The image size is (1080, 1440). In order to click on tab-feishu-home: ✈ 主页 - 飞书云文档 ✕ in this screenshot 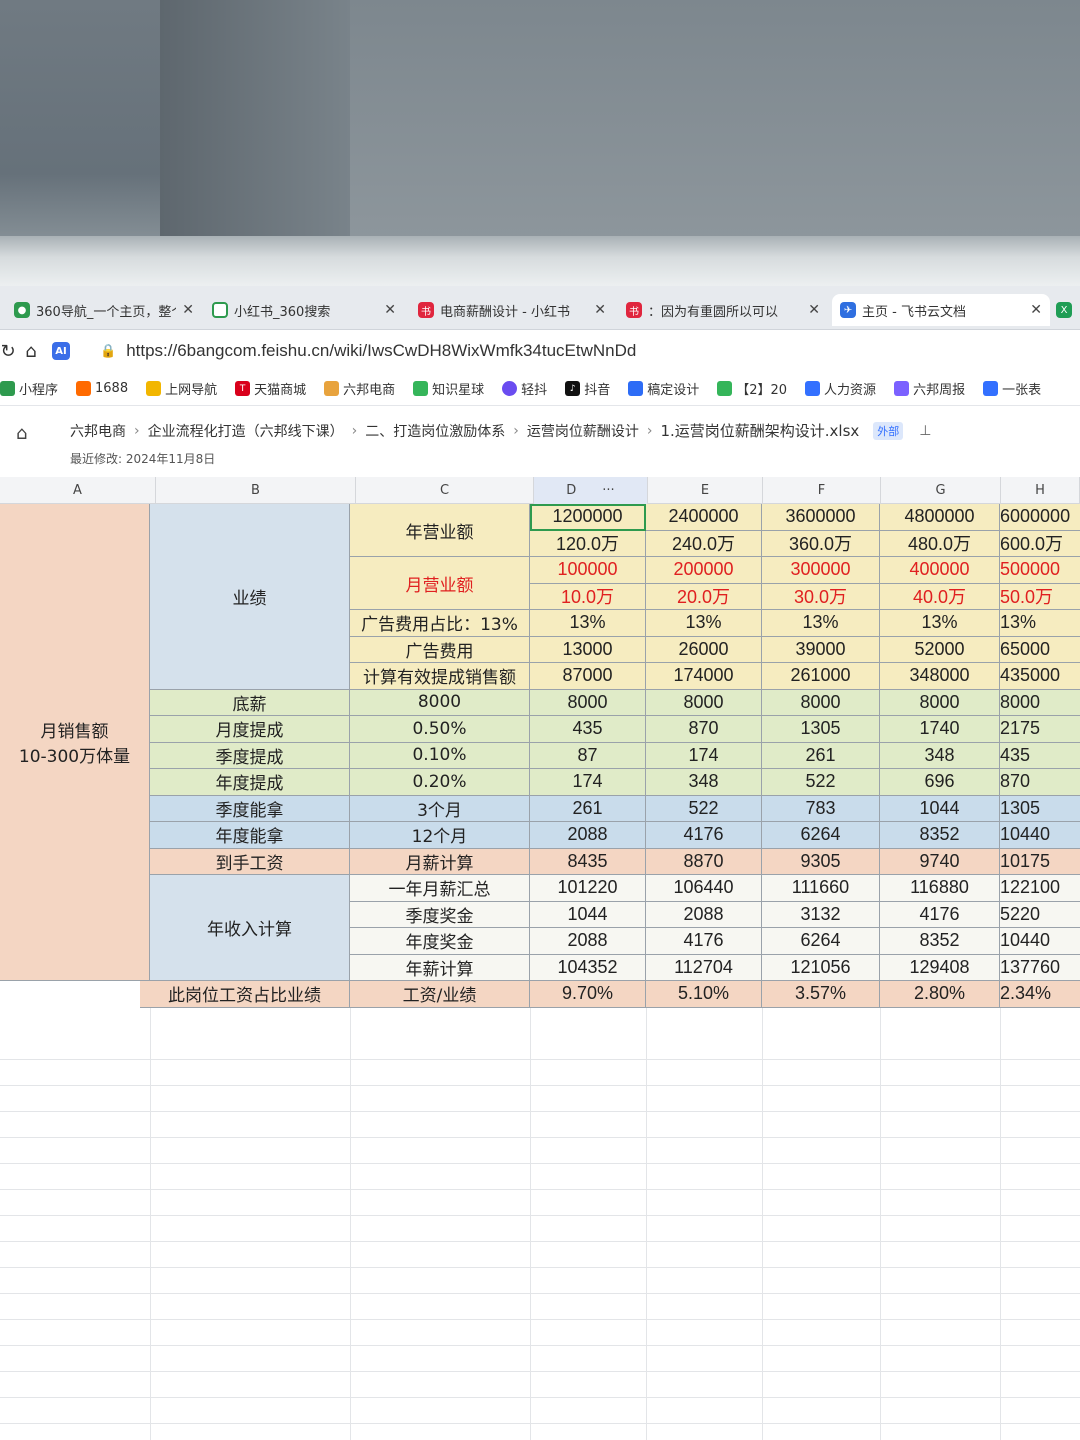, I will do `click(941, 310)`.